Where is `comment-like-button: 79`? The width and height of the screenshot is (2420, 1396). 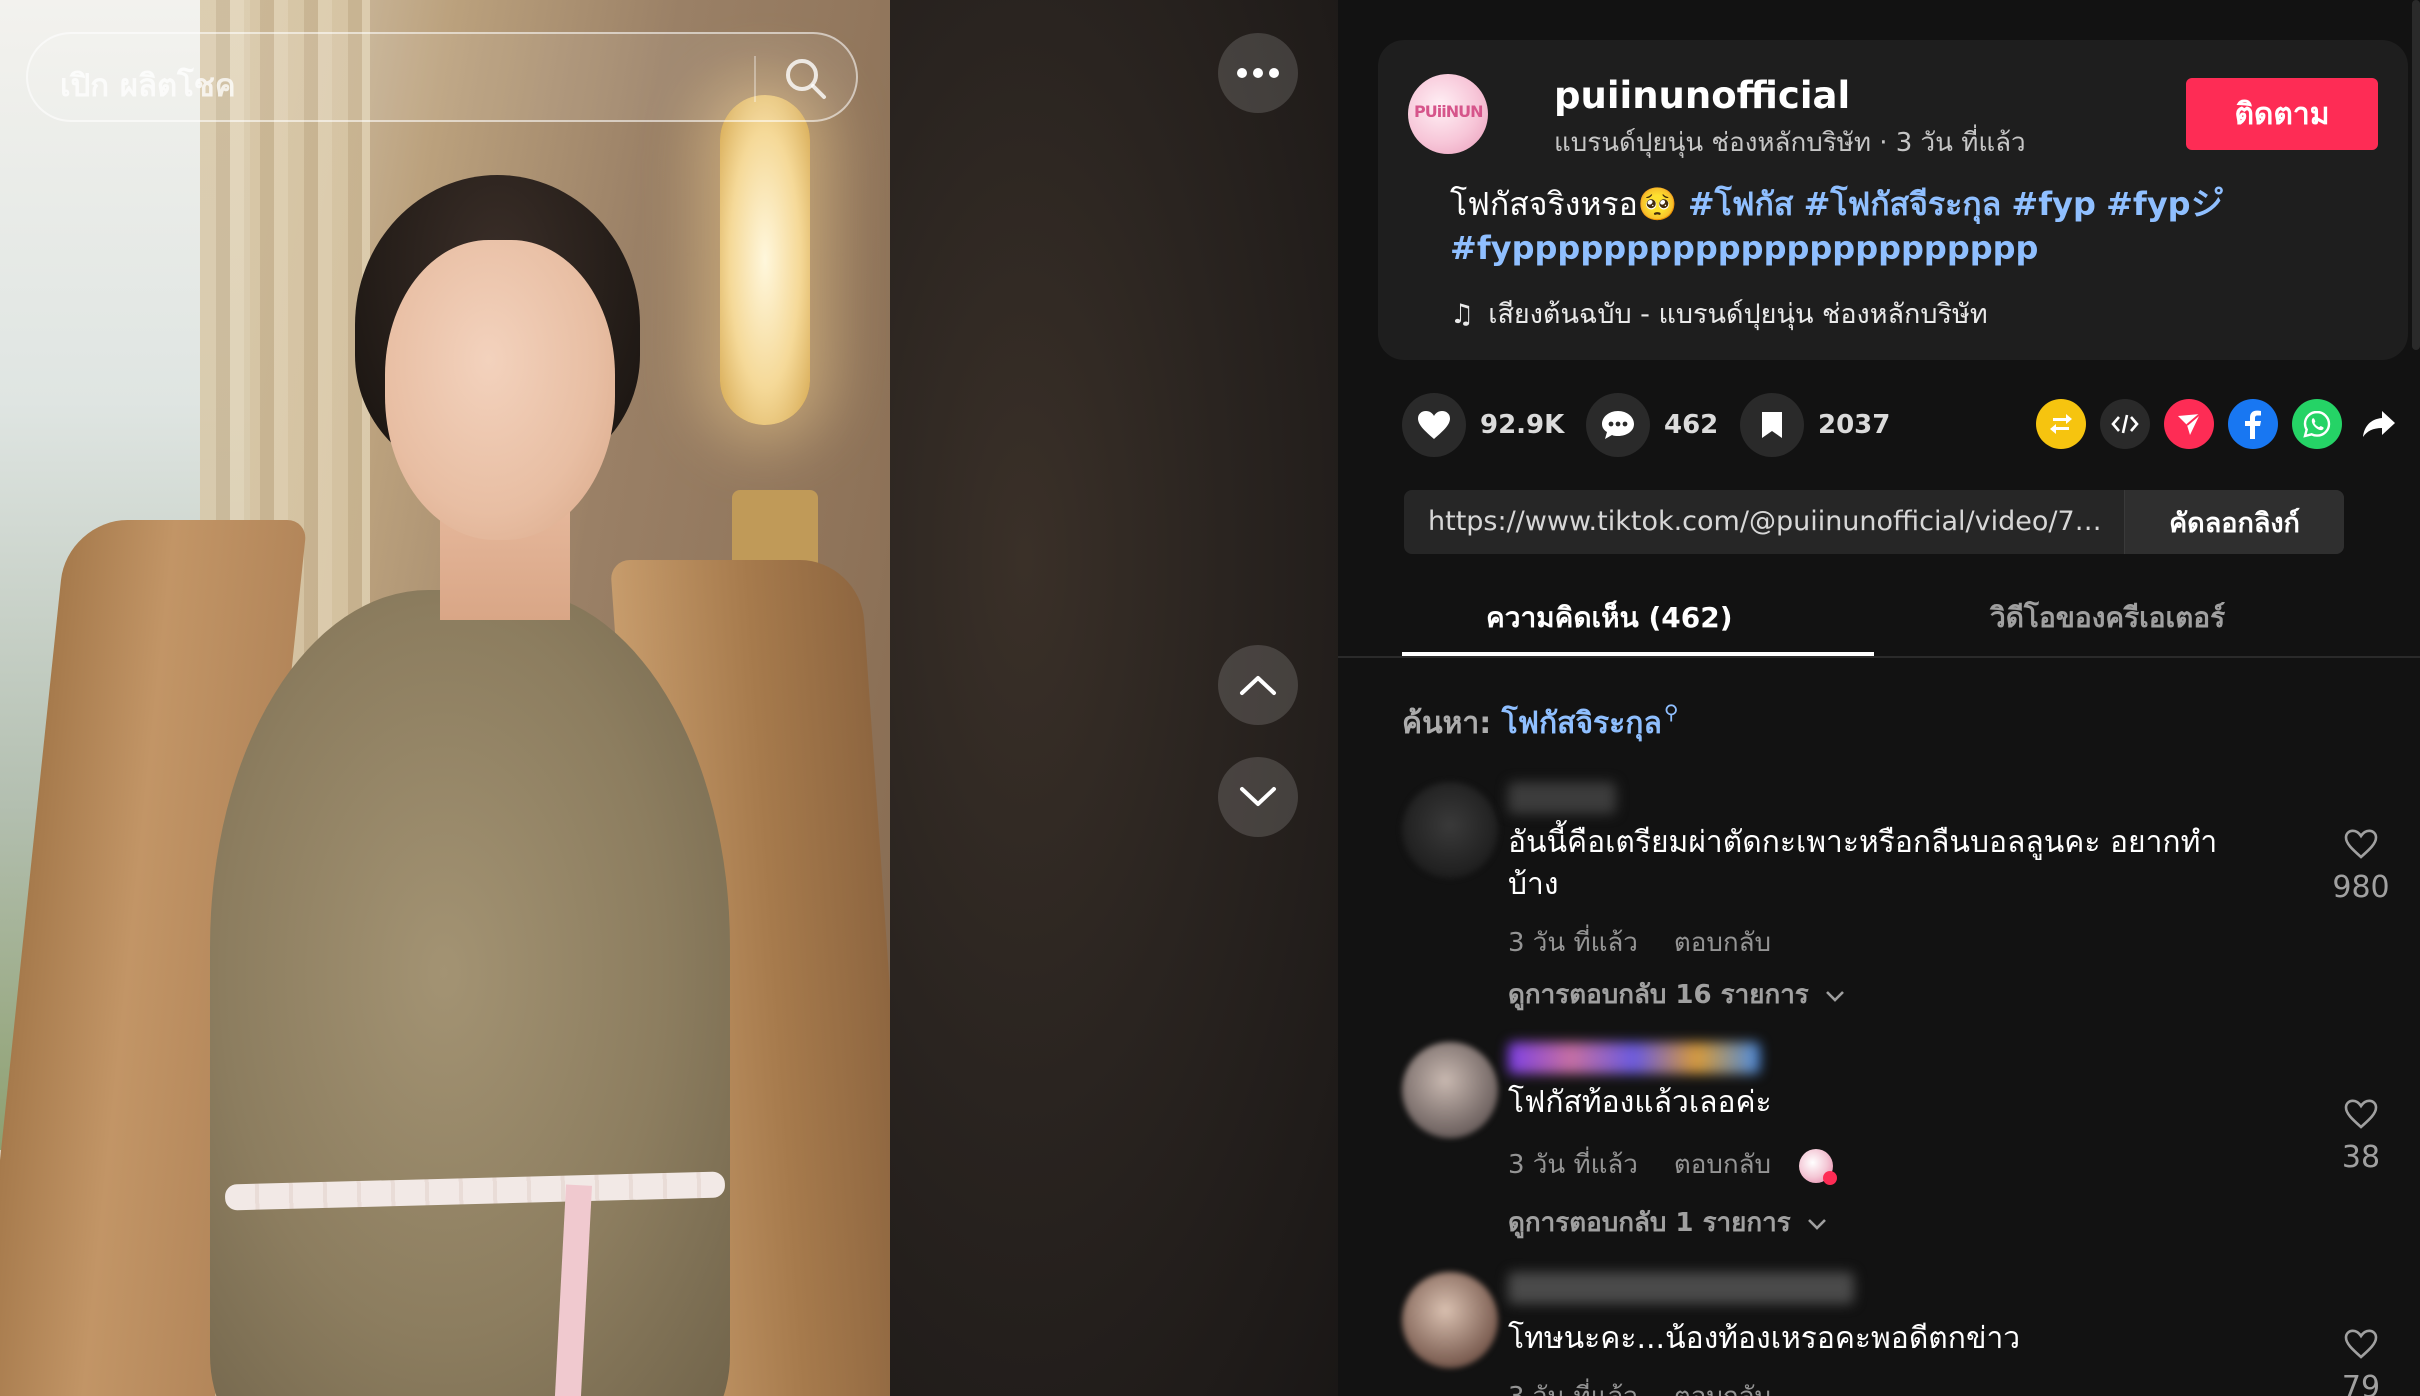 comment-like-button: 79 is located at coordinates (2361, 1362).